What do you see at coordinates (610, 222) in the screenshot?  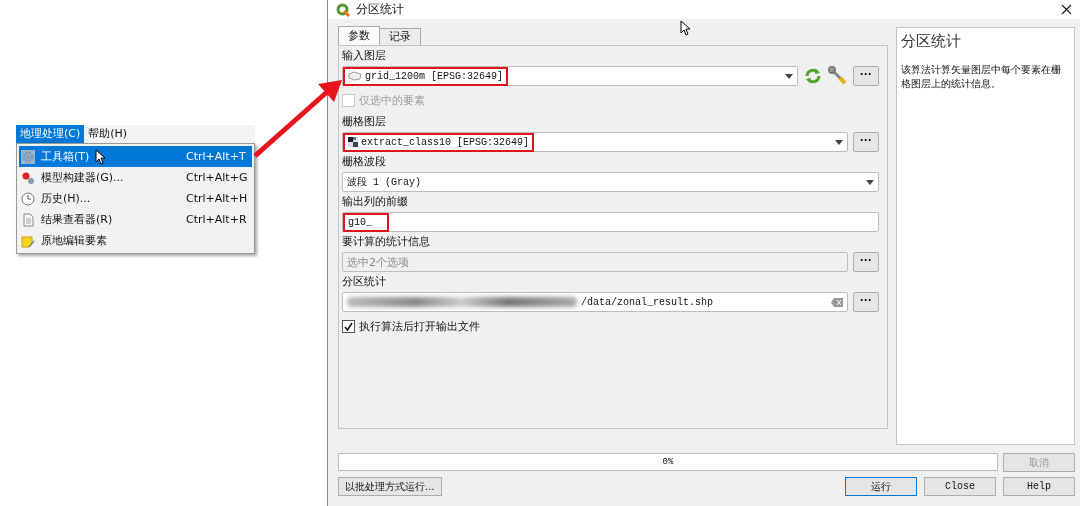 I see `prefix-field: g10_` at bounding box center [610, 222].